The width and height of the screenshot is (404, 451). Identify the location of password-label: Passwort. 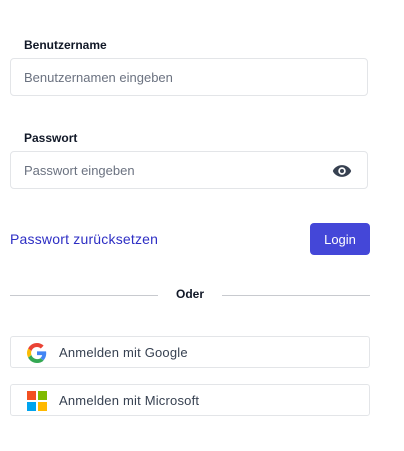
(51, 138).